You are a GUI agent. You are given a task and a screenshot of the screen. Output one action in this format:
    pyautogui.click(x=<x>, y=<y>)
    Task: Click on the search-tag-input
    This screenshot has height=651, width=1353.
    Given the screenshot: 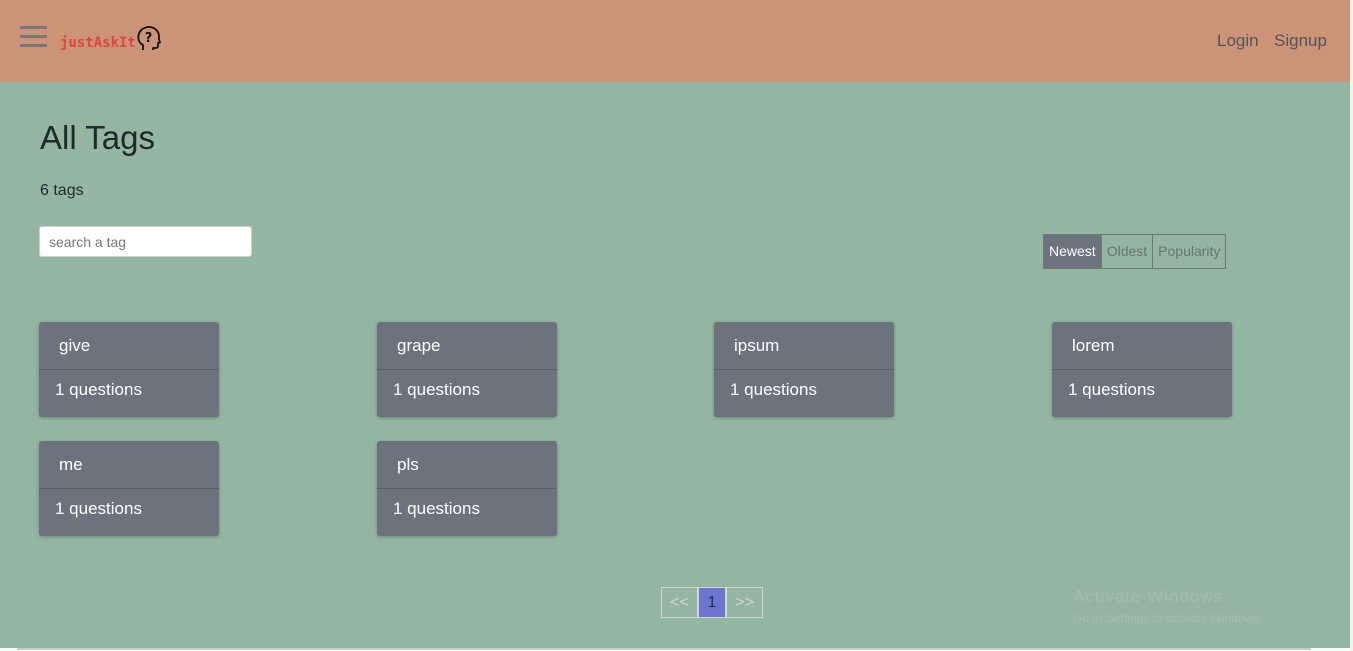 What is the action you would take?
    pyautogui.click(x=145, y=241)
    